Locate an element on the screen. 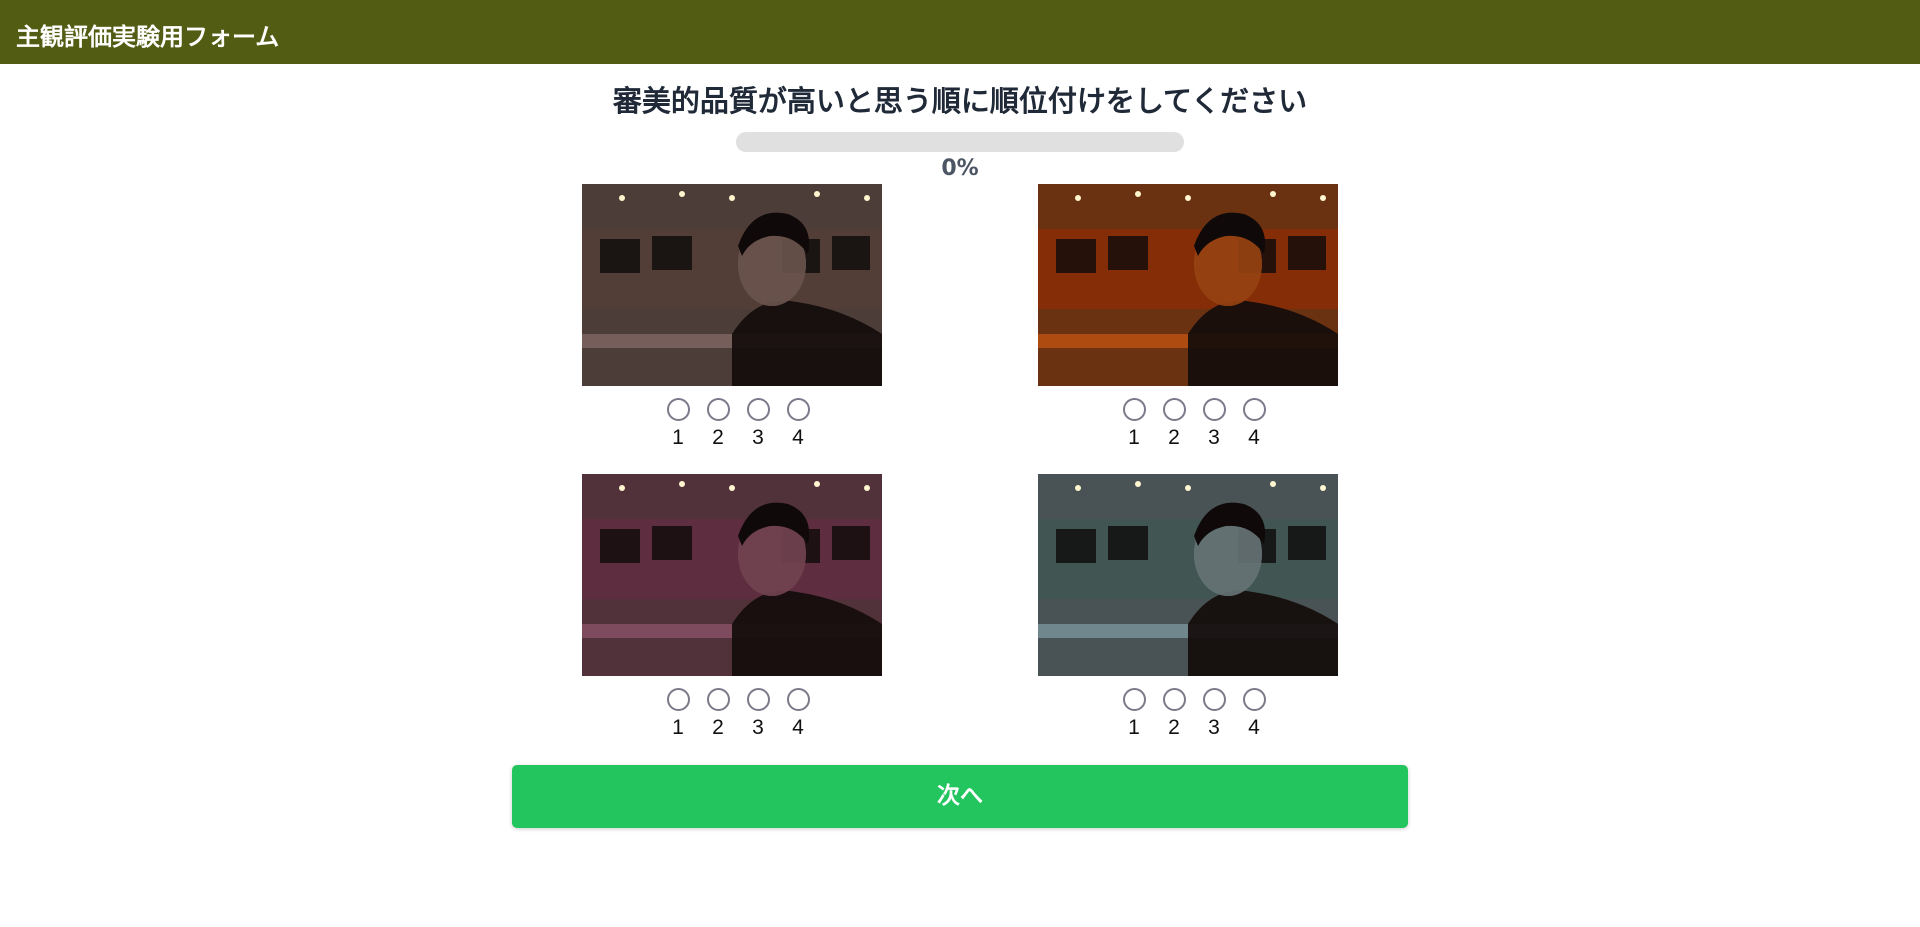 This screenshot has height=927, width=1920. rank-radio-group-4: 1 2 3 4 is located at coordinates (1190, 714).